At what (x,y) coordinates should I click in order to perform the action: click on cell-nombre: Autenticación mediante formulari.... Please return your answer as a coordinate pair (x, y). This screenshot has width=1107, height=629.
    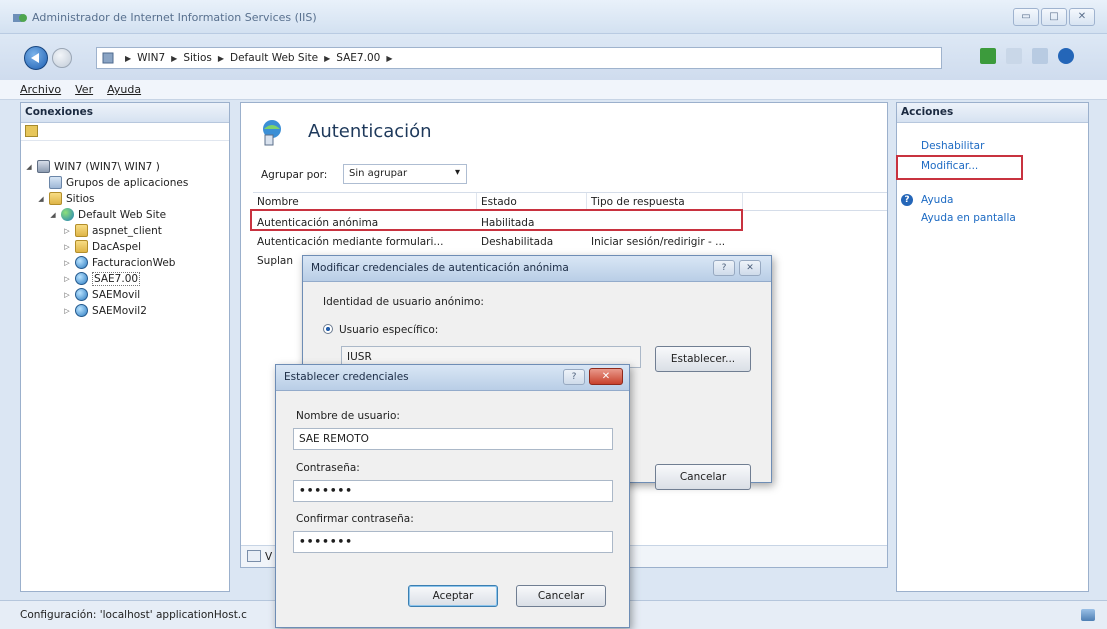
    Looking at the image, I should click on (350, 242).